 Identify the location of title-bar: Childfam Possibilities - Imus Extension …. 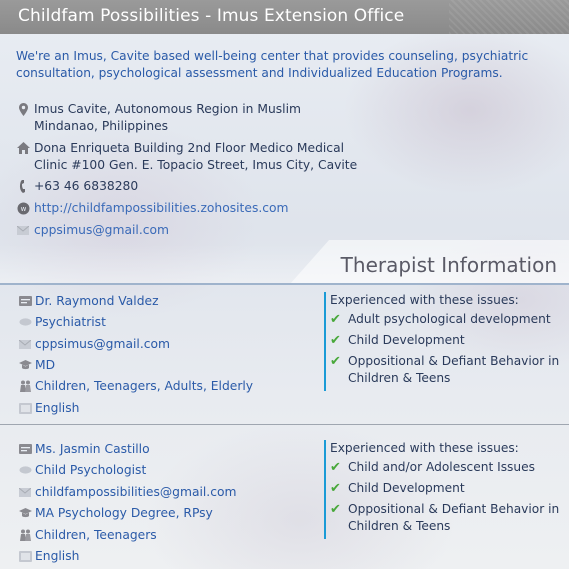
(284, 17).